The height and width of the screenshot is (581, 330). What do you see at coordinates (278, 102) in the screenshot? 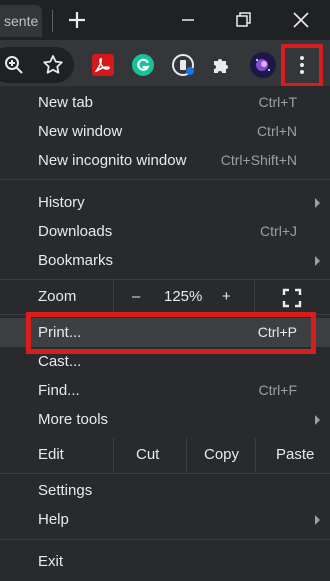
I see `menu-item-shortcut: Ctrl+T` at bounding box center [278, 102].